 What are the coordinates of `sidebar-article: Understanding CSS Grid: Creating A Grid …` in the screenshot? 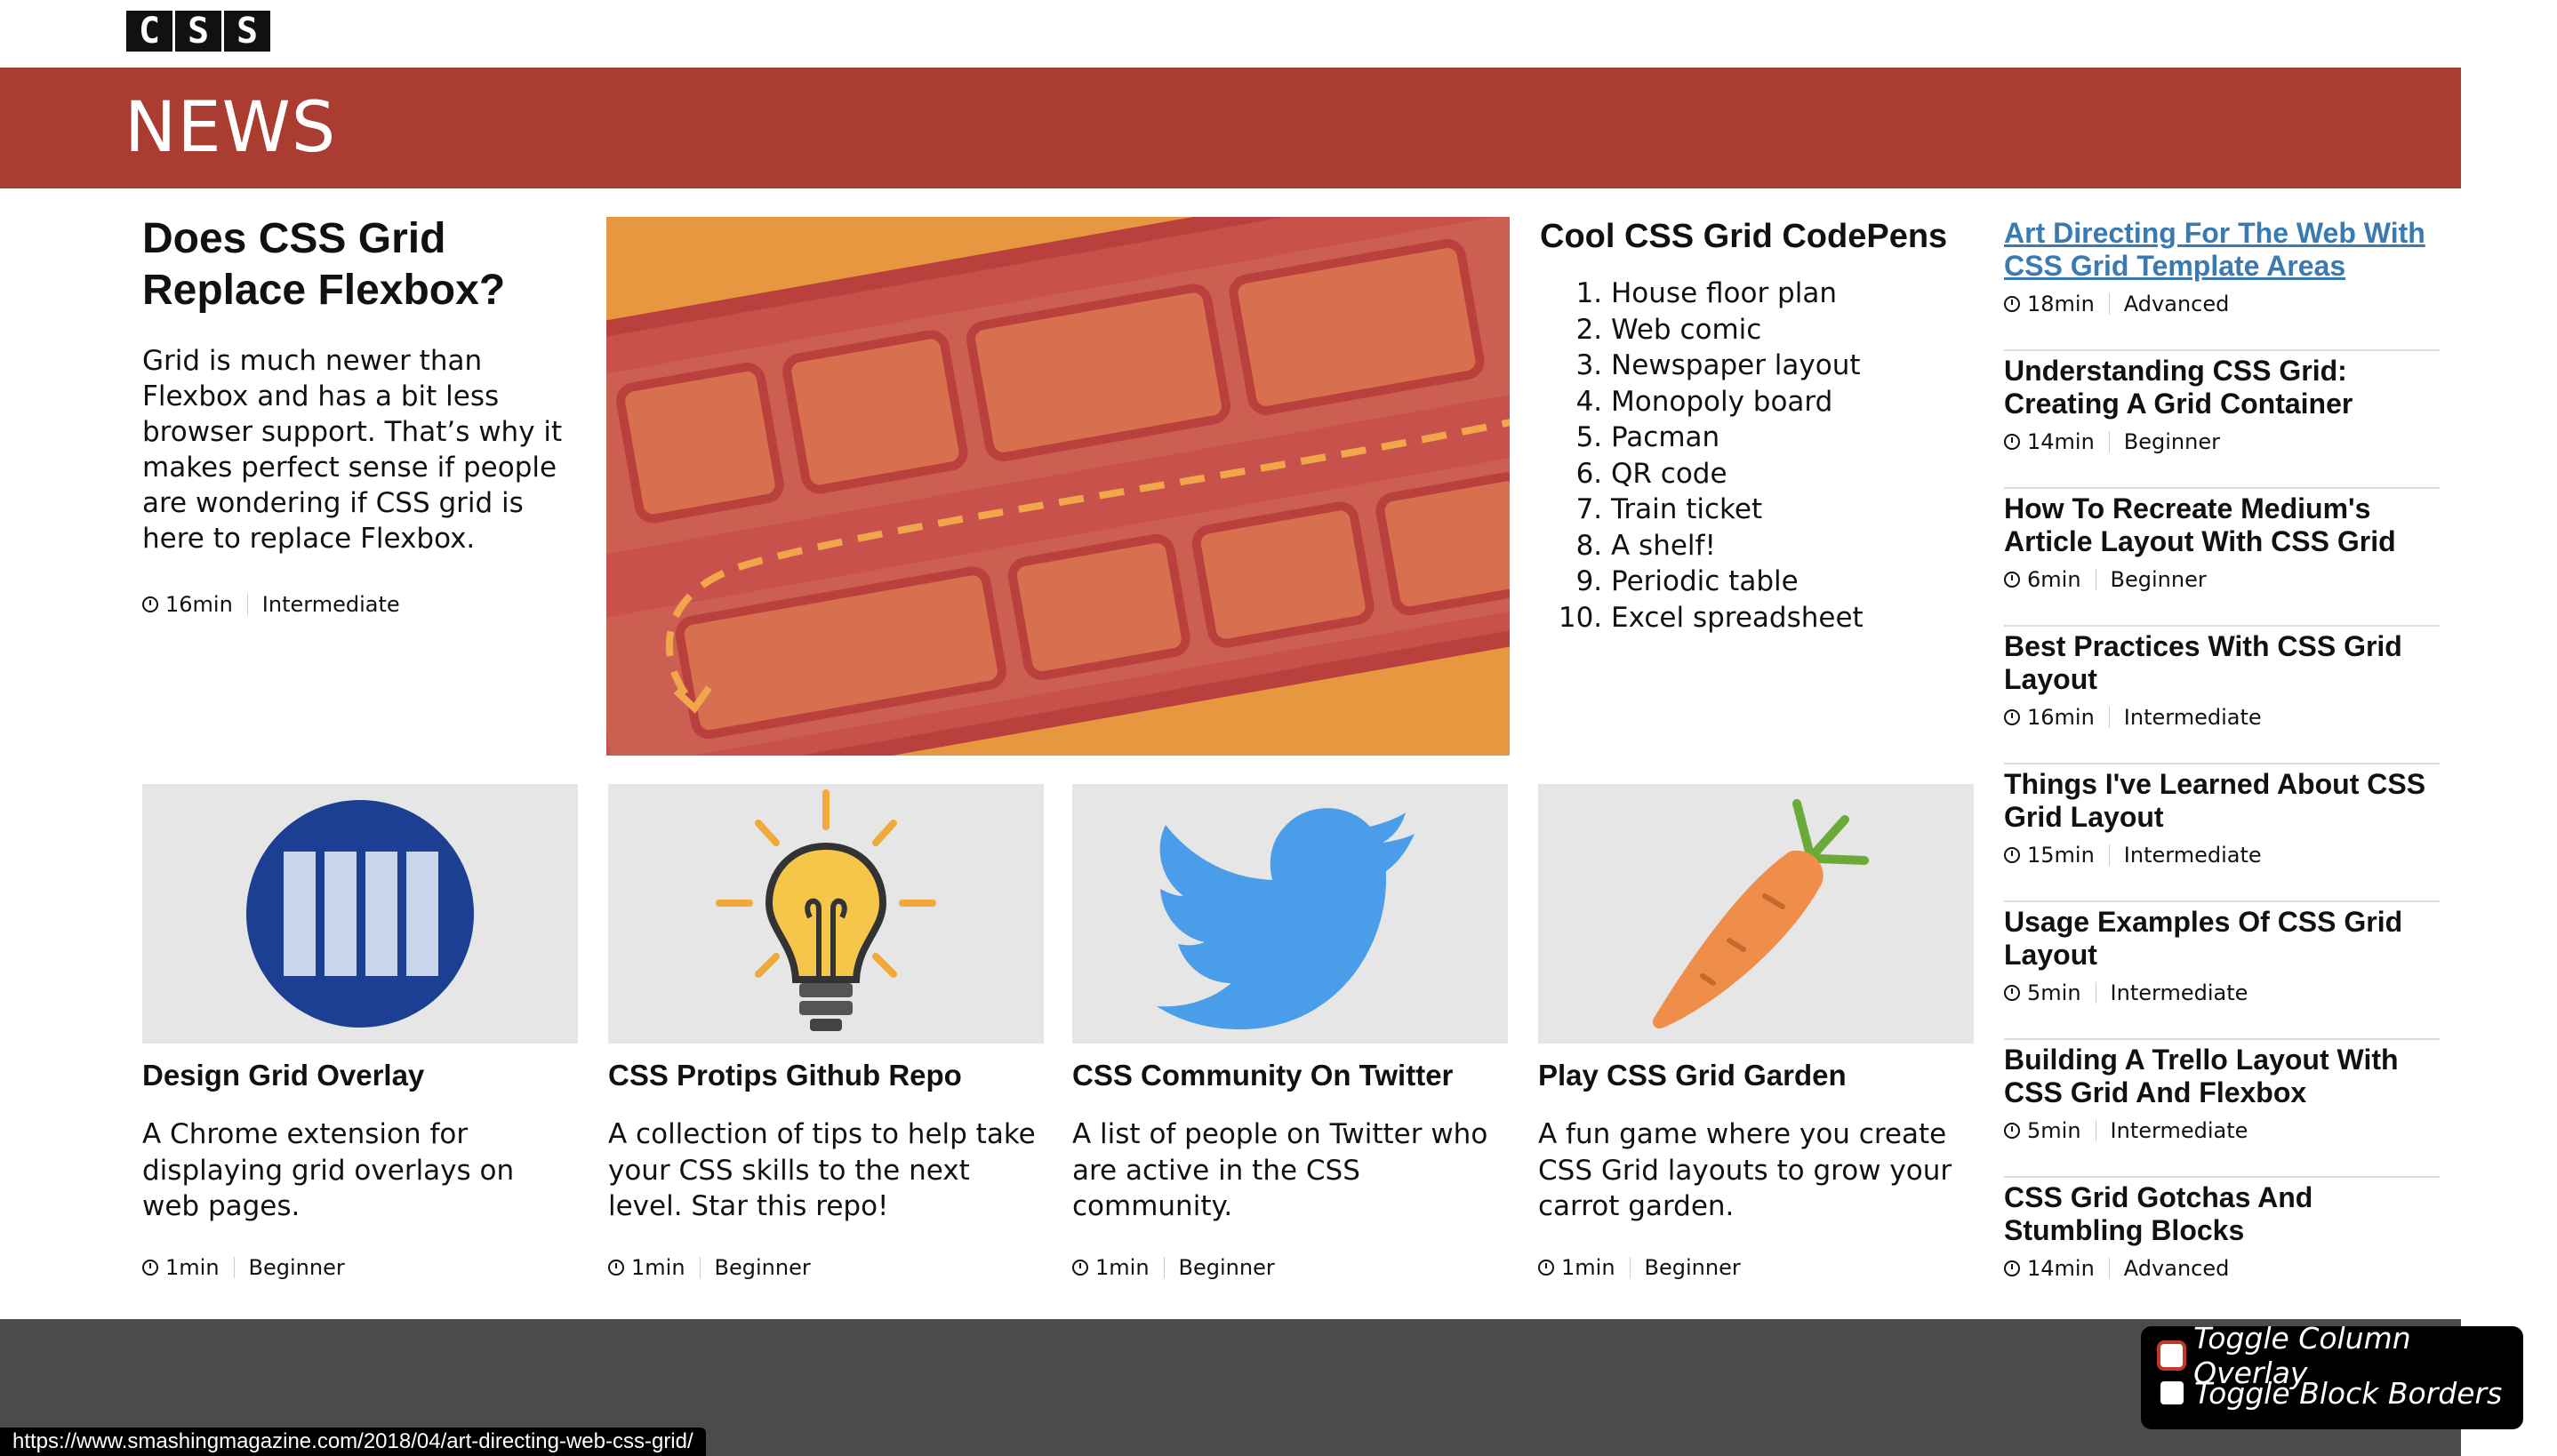 It's located at (2222, 420).